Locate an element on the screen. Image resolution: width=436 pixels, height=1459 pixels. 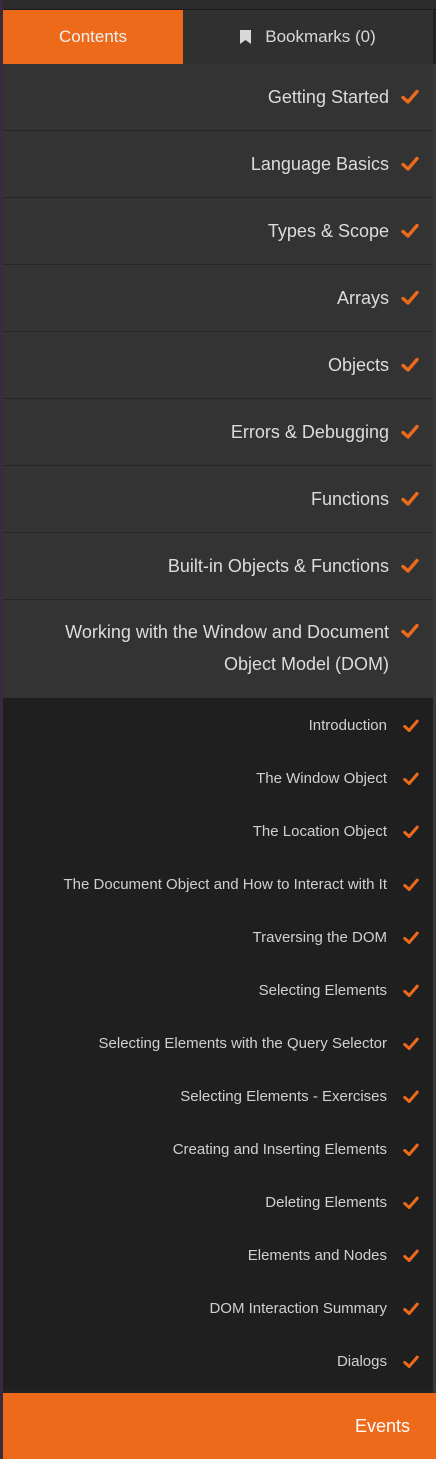
tab-bar: Contents Bookmarks (0) is located at coordinates (218, 37).